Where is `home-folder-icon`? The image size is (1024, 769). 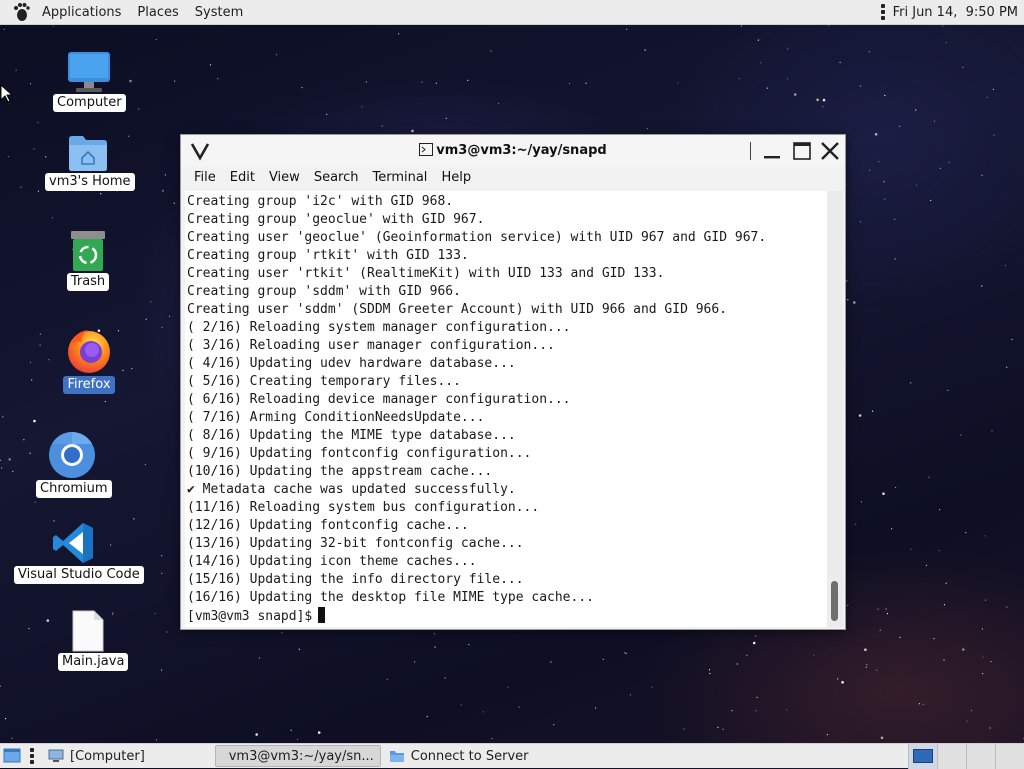
home-folder-icon is located at coordinates (88, 152).